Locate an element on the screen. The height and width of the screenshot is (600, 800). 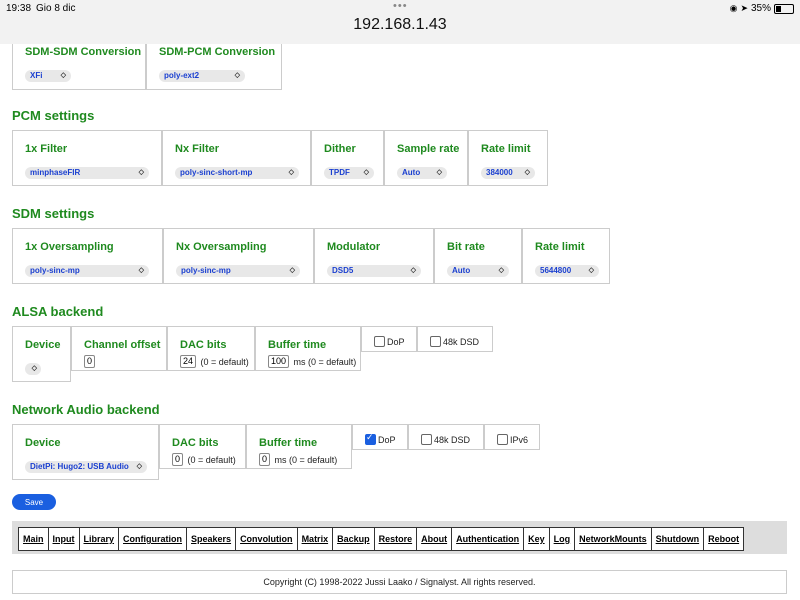
network-dac-bits-input: 0 is located at coordinates (178, 460).